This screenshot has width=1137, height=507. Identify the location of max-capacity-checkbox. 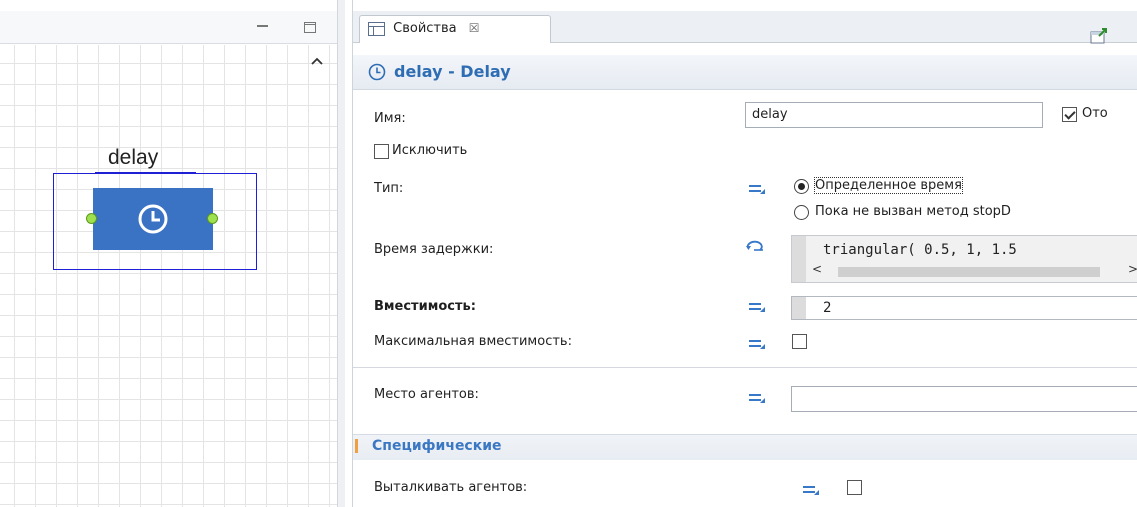
(799, 341).